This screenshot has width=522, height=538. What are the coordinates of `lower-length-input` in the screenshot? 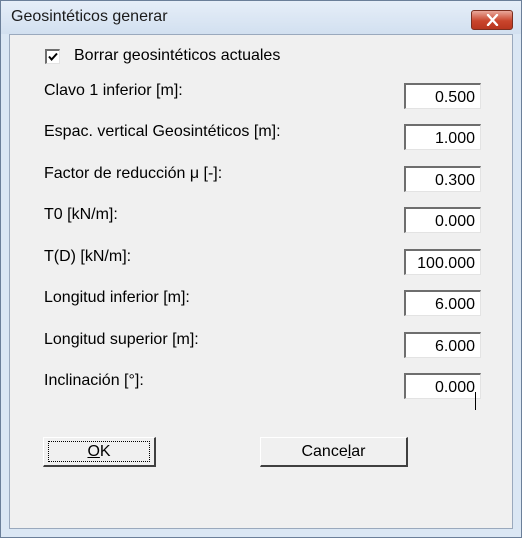 It's located at (442, 303).